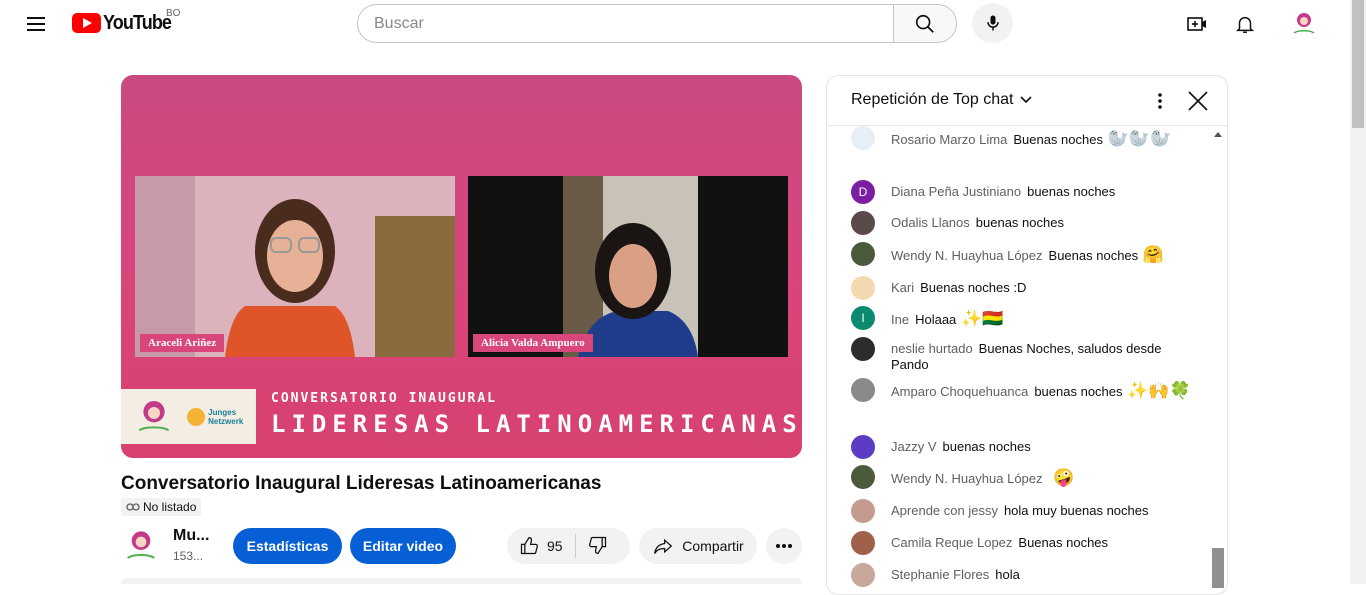 This screenshot has height=595, width=1366. What do you see at coordinates (863, 192) in the screenshot?
I see `chat-author-avatar: D` at bounding box center [863, 192].